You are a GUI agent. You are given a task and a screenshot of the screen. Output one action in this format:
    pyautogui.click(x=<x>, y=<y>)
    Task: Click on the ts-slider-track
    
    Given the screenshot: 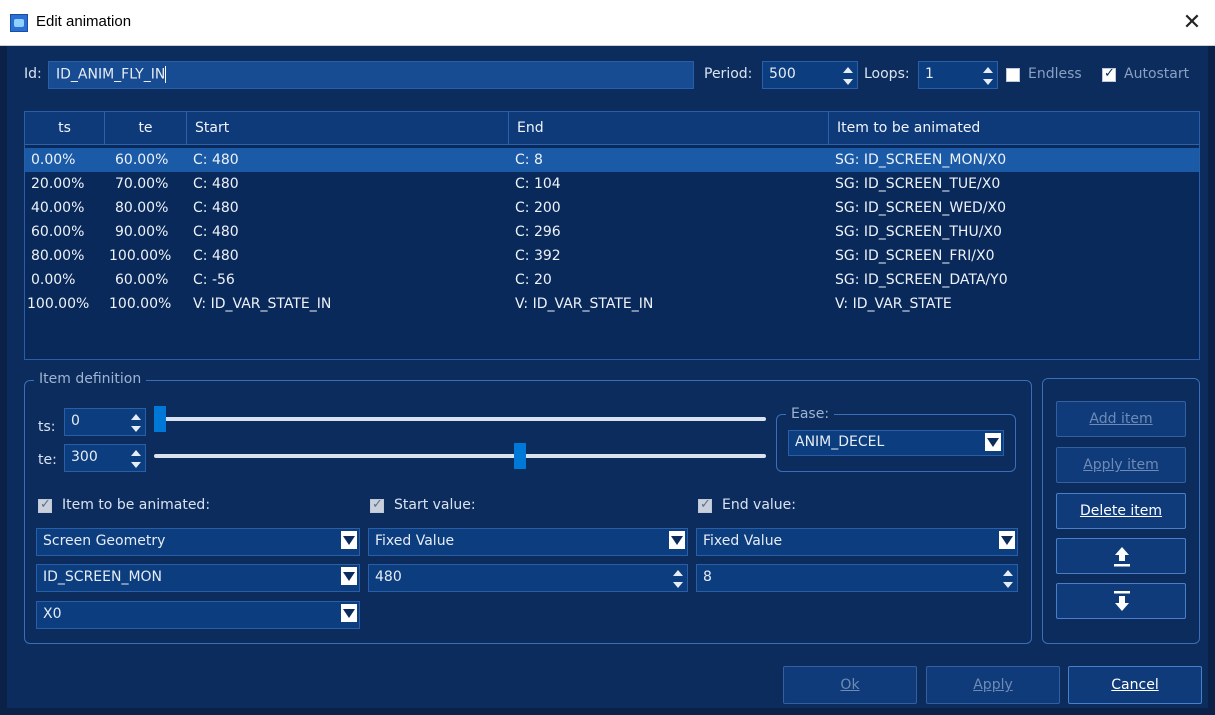 What is the action you would take?
    pyautogui.click(x=460, y=419)
    